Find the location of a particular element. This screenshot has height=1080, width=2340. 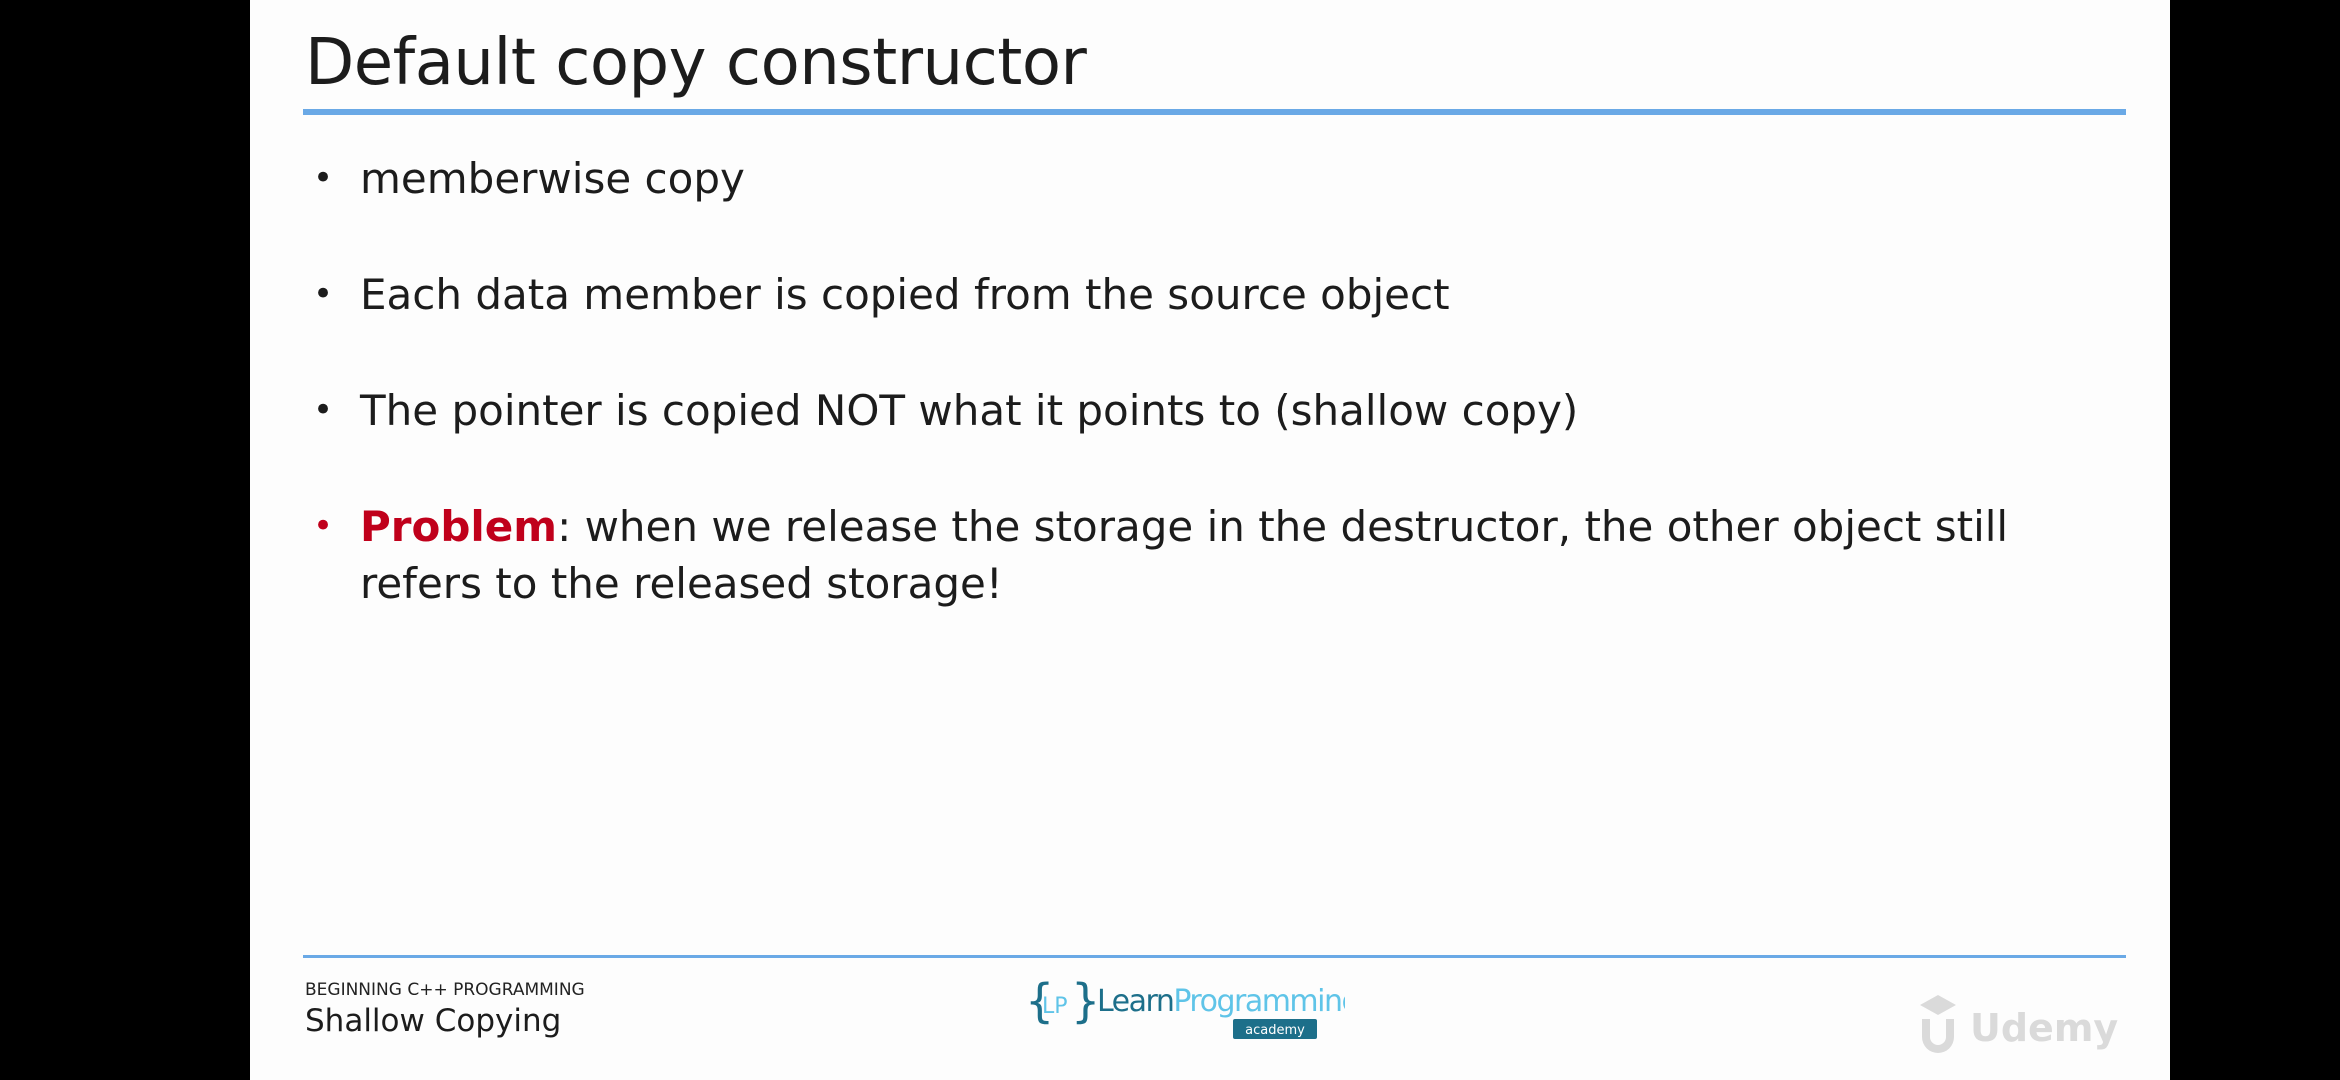

title-underline is located at coordinates (1214, 112).